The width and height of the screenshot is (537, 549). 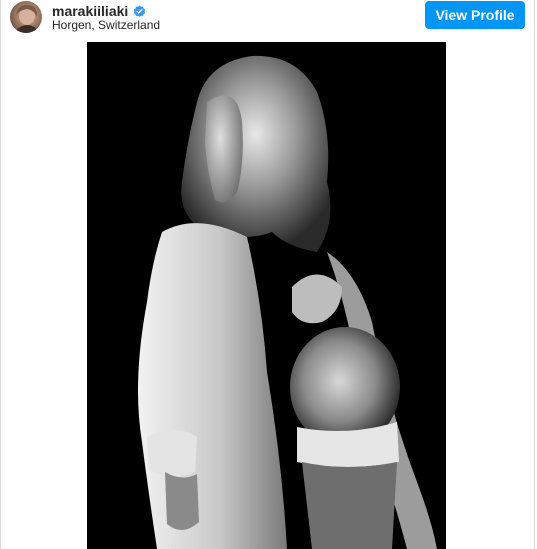 I want to click on verified-badge-icon, so click(x=139, y=11).